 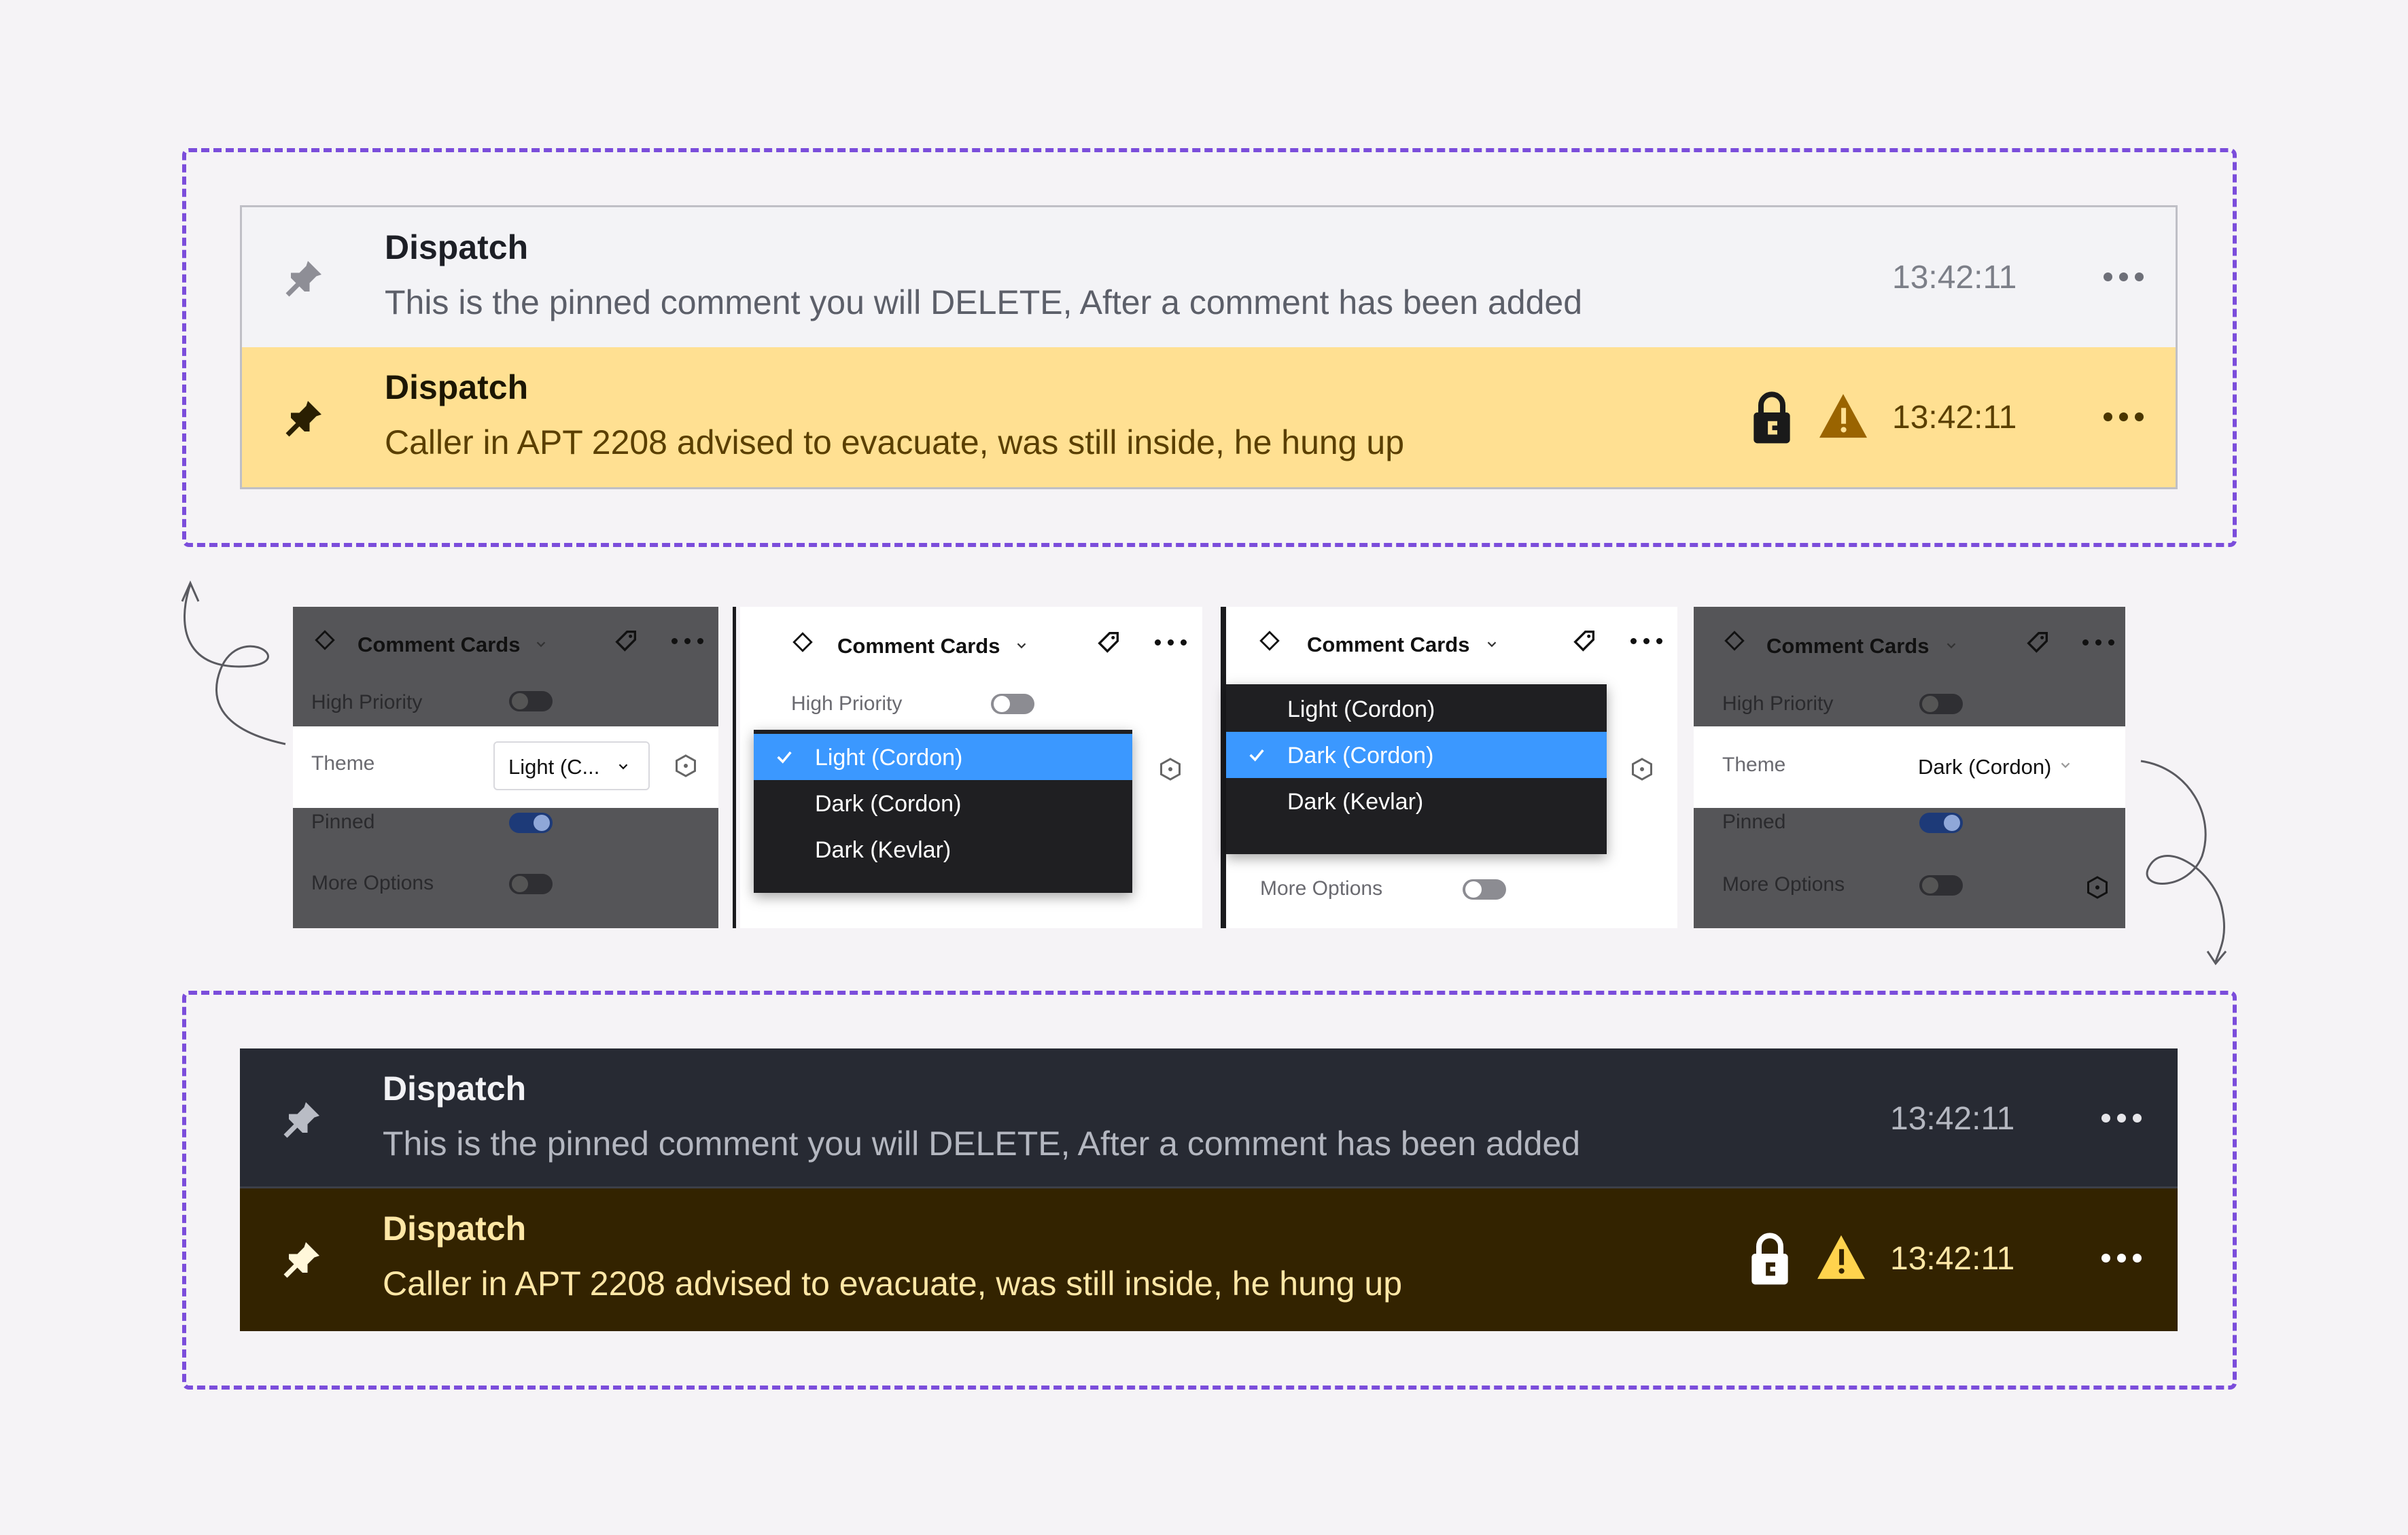 I want to click on theme-select-value: Dark (Cordon), so click(x=1985, y=767).